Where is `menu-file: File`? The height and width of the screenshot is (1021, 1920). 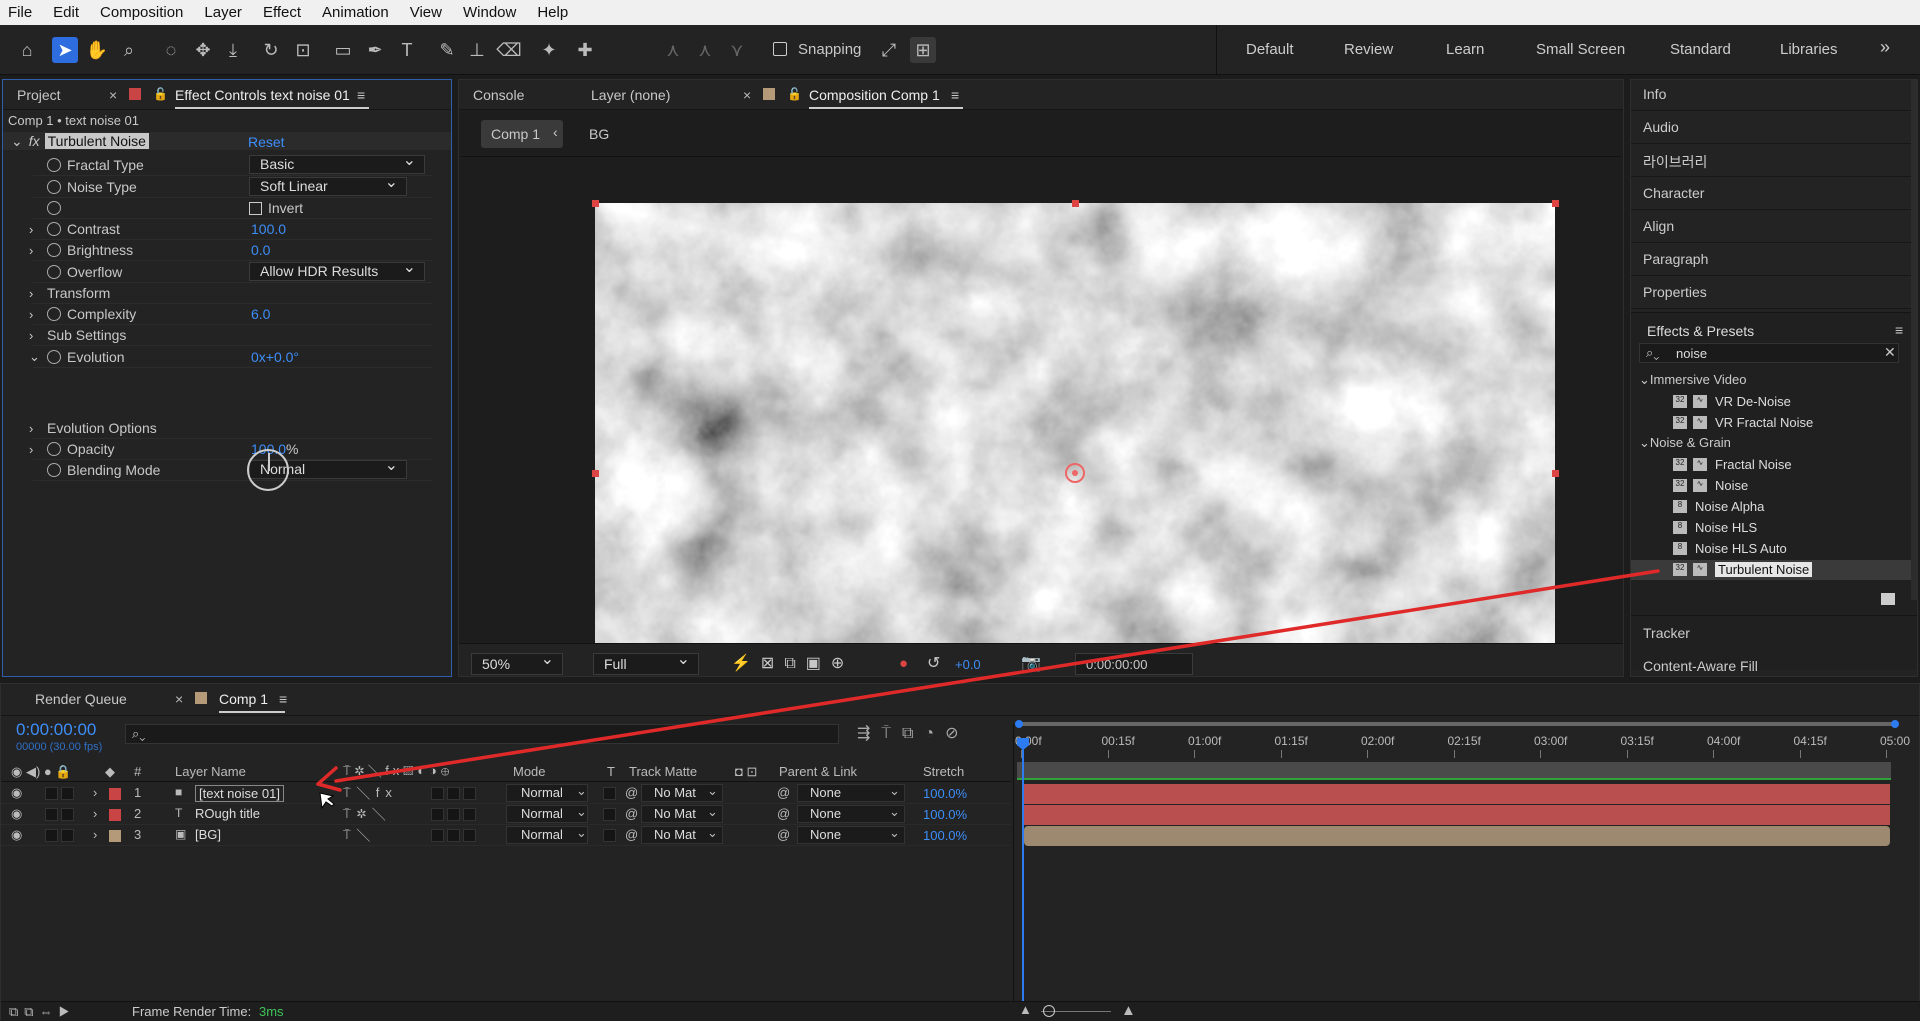
menu-file: File is located at coordinates (20, 12).